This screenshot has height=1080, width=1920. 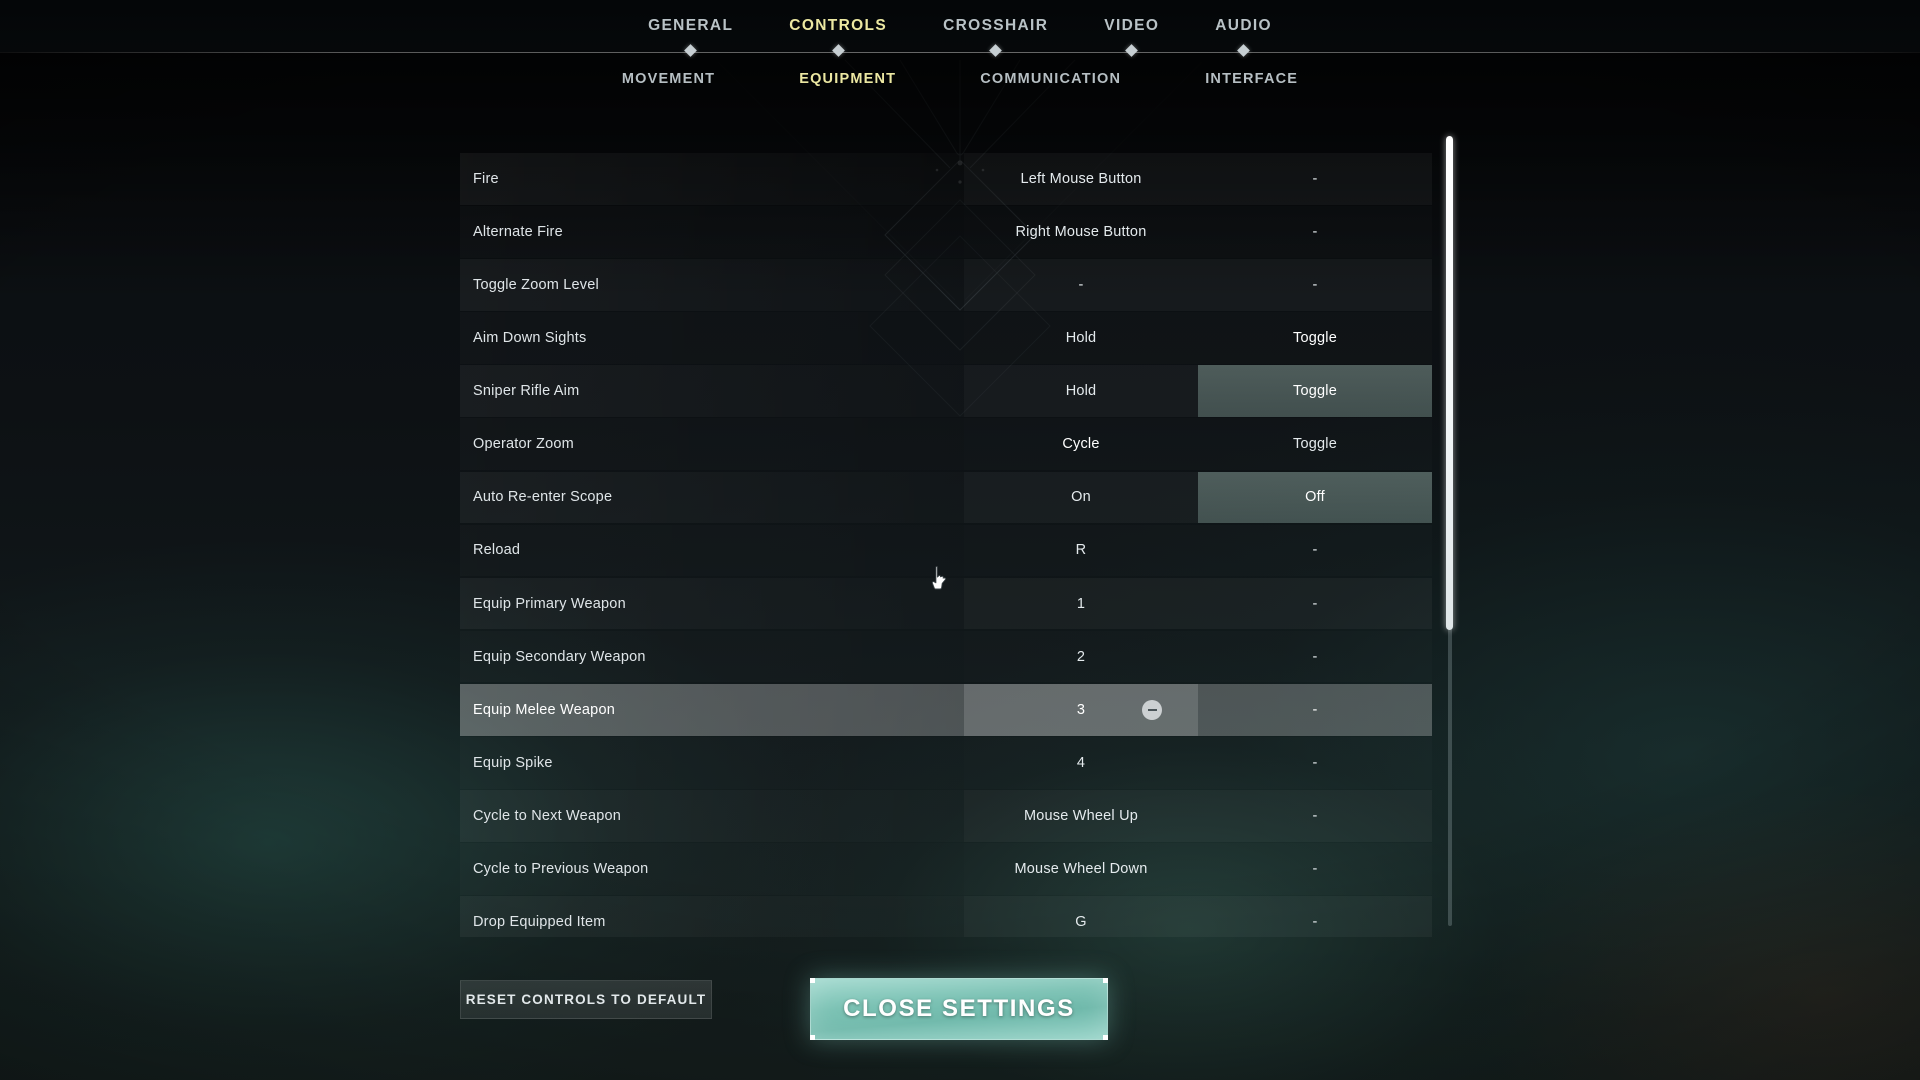 I want to click on keybind-action-label: Operator Zoom, so click(x=712, y=444).